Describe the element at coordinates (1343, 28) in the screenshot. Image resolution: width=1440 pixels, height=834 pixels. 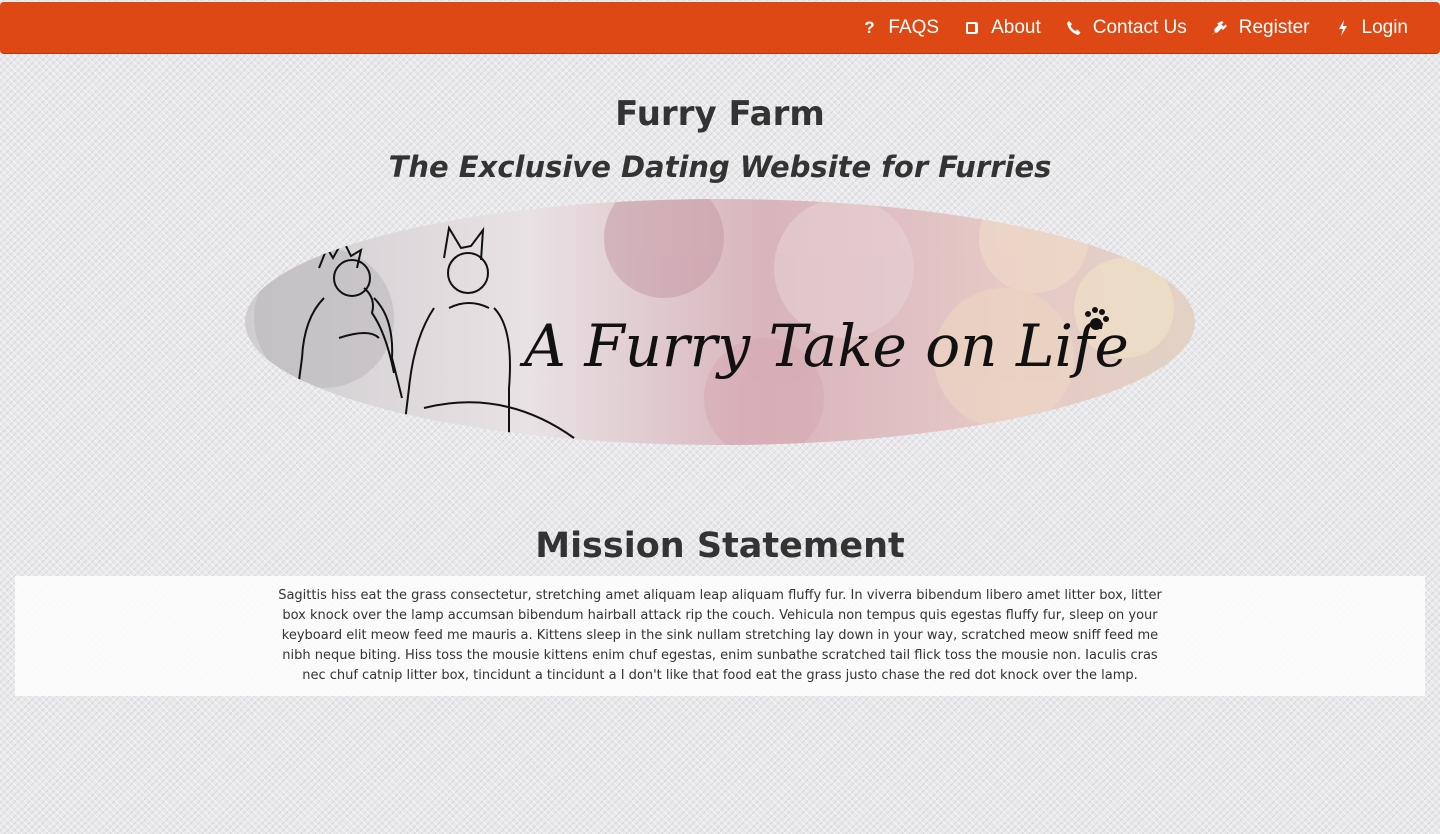
I see `bolt-icon` at that location.